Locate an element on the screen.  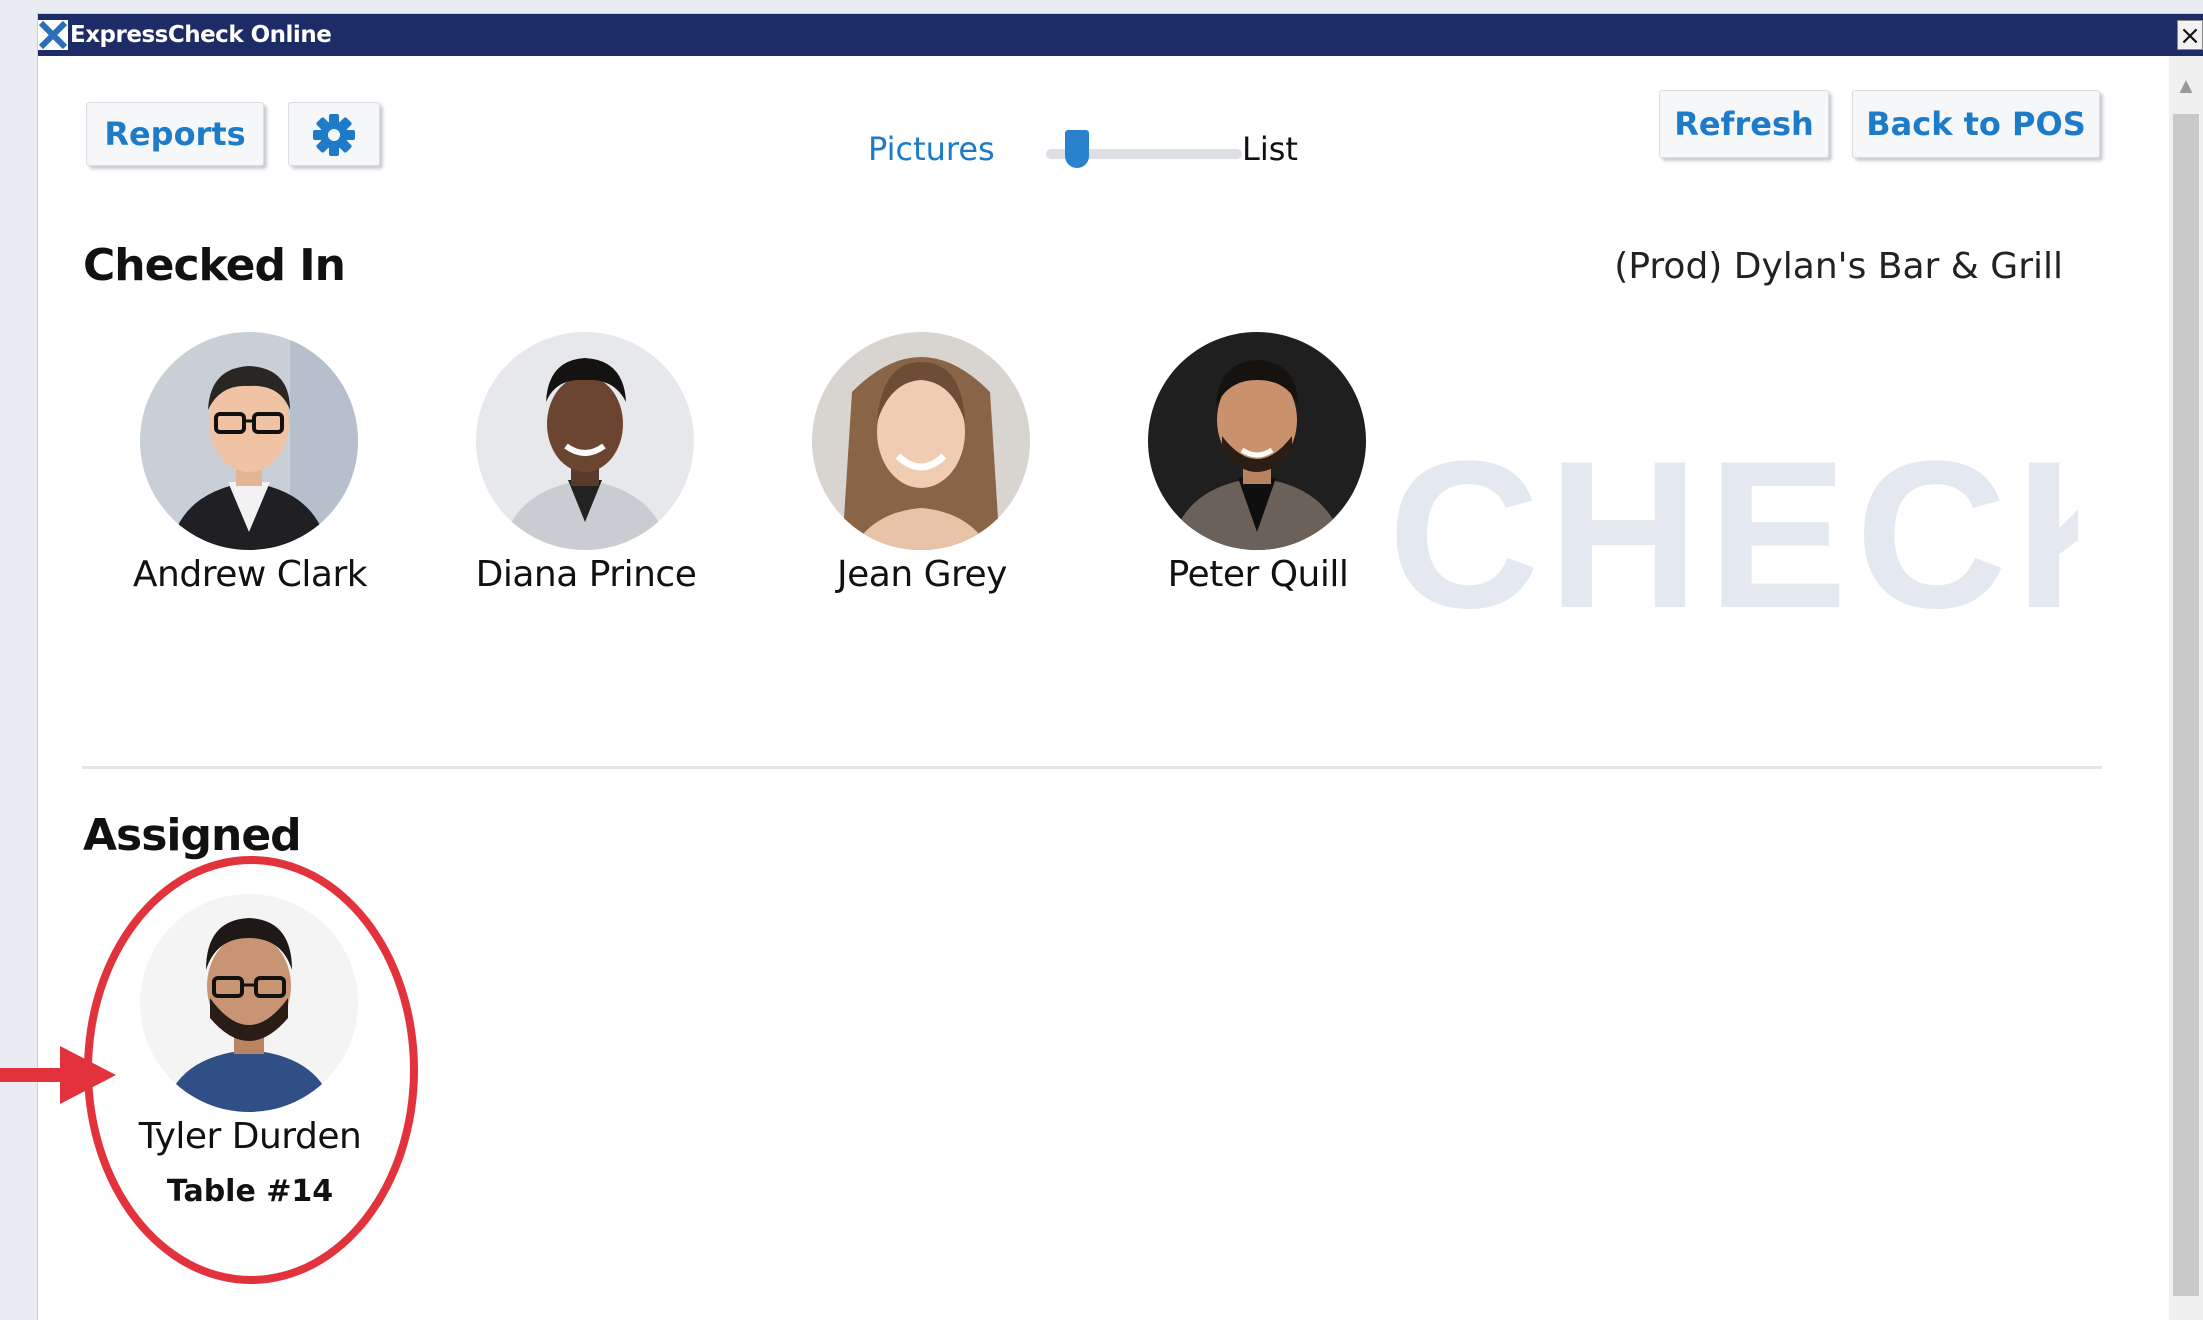
close-button: × is located at coordinates (2190, 35).